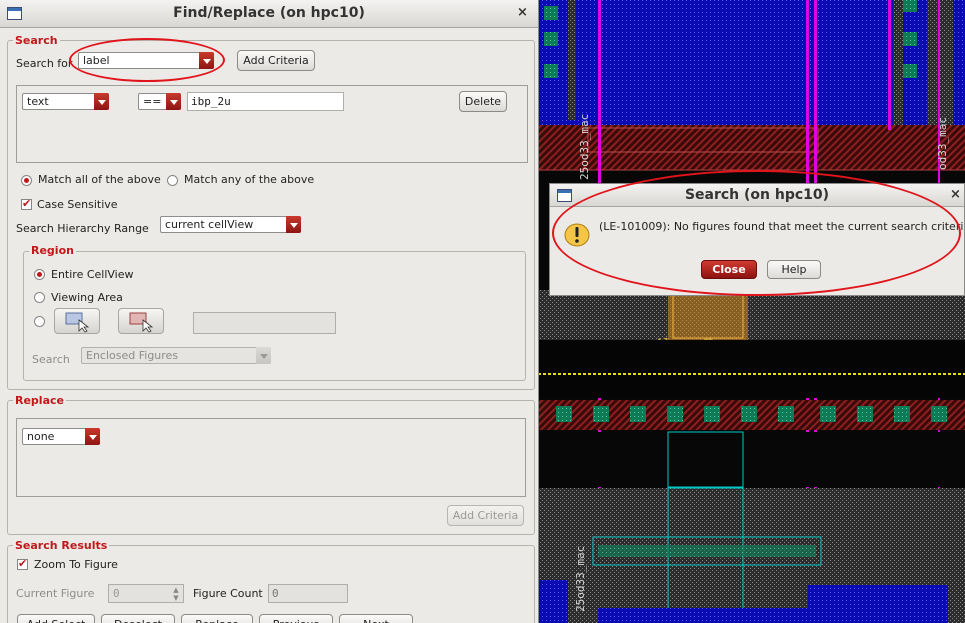 The width and height of the screenshot is (965, 623). What do you see at coordinates (116, 593) in the screenshot?
I see `current-figure-value: 0` at bounding box center [116, 593].